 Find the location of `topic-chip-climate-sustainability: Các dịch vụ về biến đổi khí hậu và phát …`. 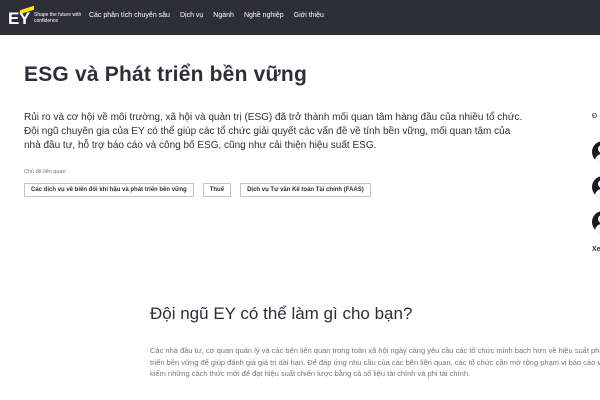

topic-chip-climate-sustainability: Các dịch vụ về biến đổi khí hậu và phát … is located at coordinates (109, 190).